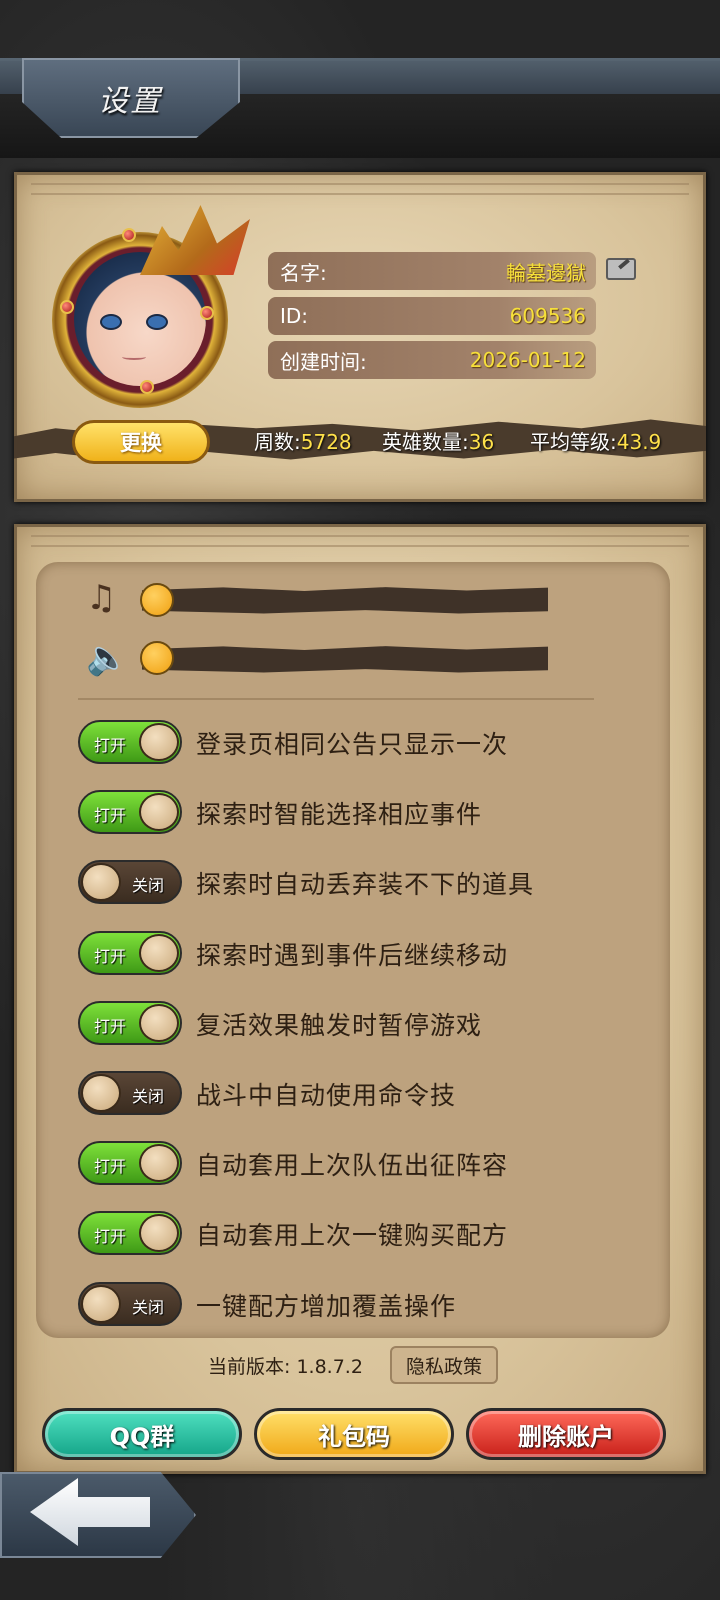  Describe the element at coordinates (354, 1434) in the screenshot. I see `gift-code-button: 礼包码` at that location.